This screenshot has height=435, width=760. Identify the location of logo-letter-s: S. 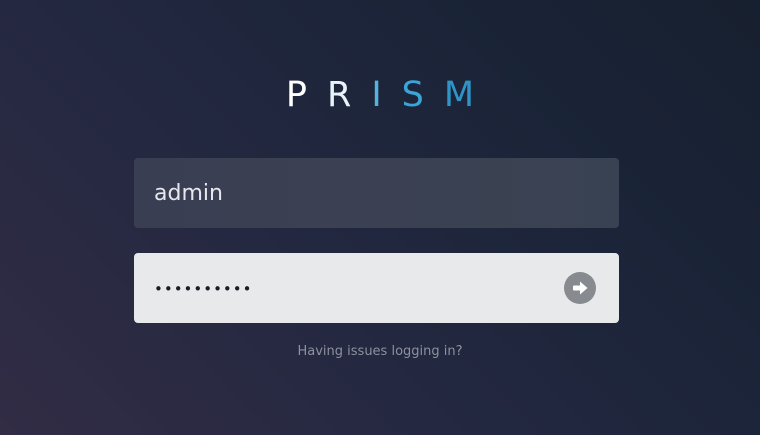
(412, 95).